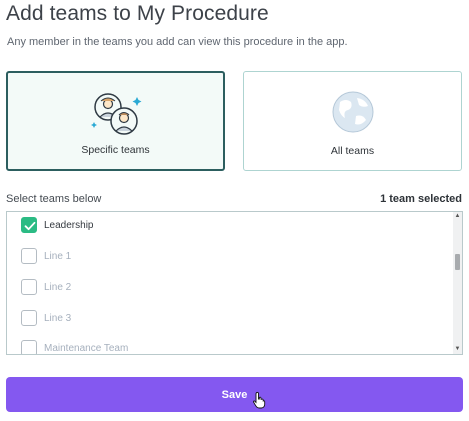  I want to click on scrollbar-thumb, so click(457, 262).